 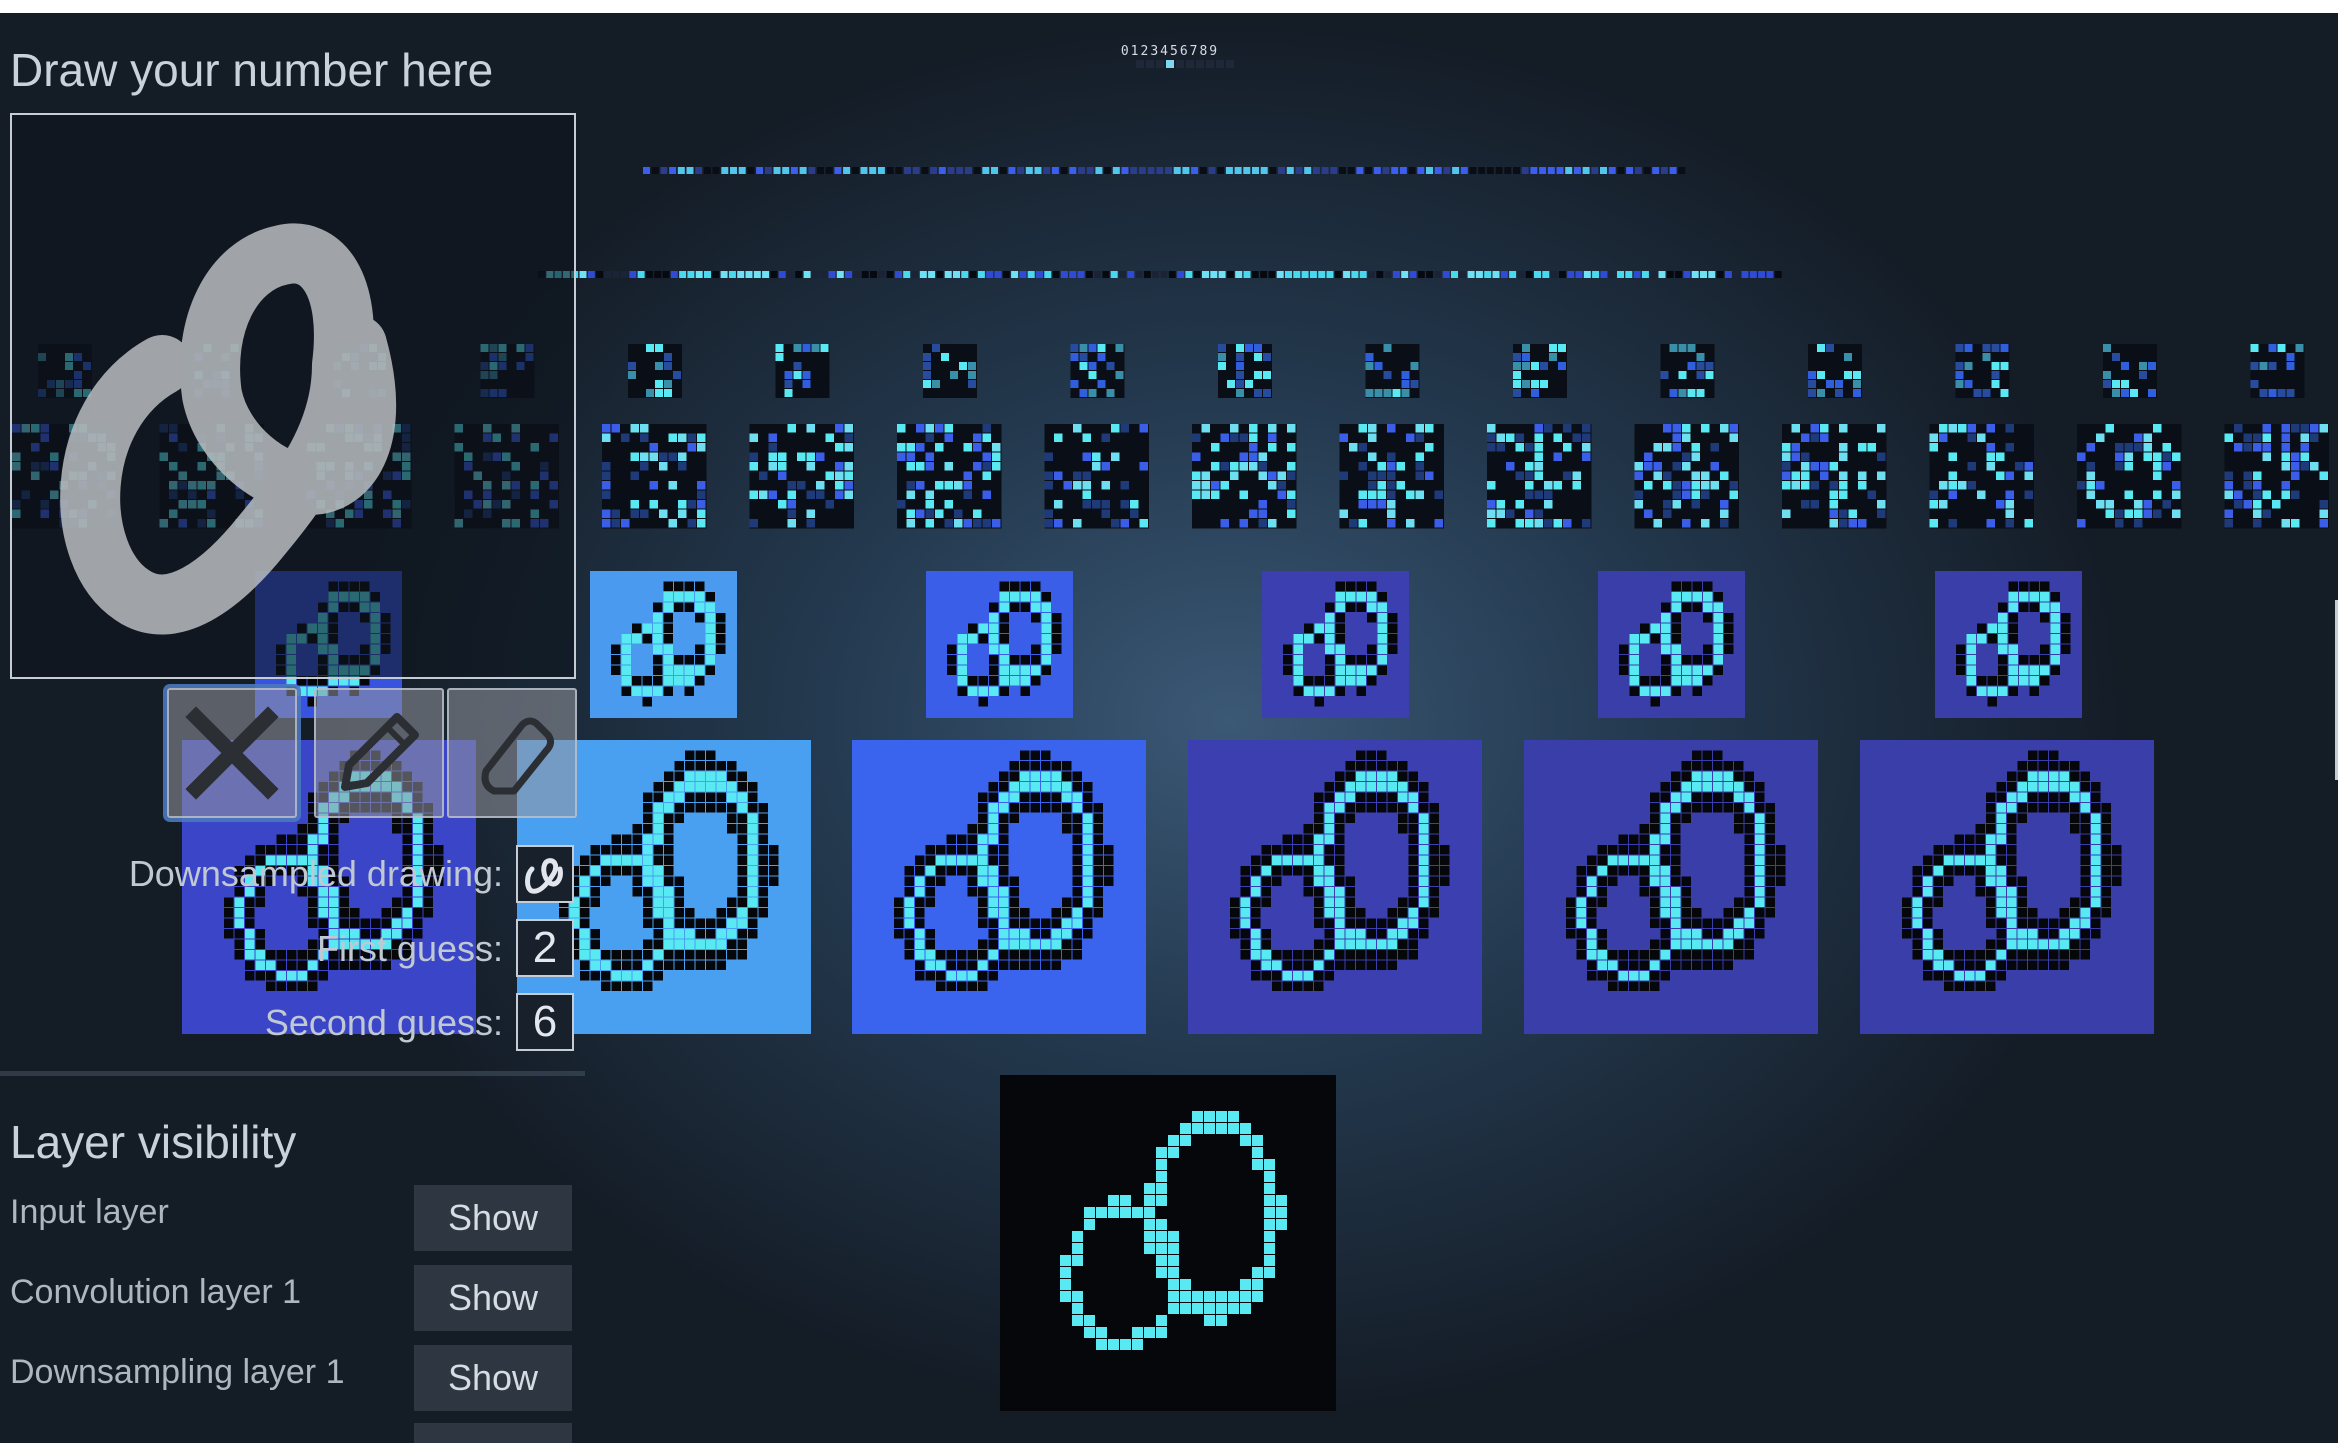 What do you see at coordinates (315, 873) in the screenshot?
I see `downsampled-label: Downsampled drawing:` at bounding box center [315, 873].